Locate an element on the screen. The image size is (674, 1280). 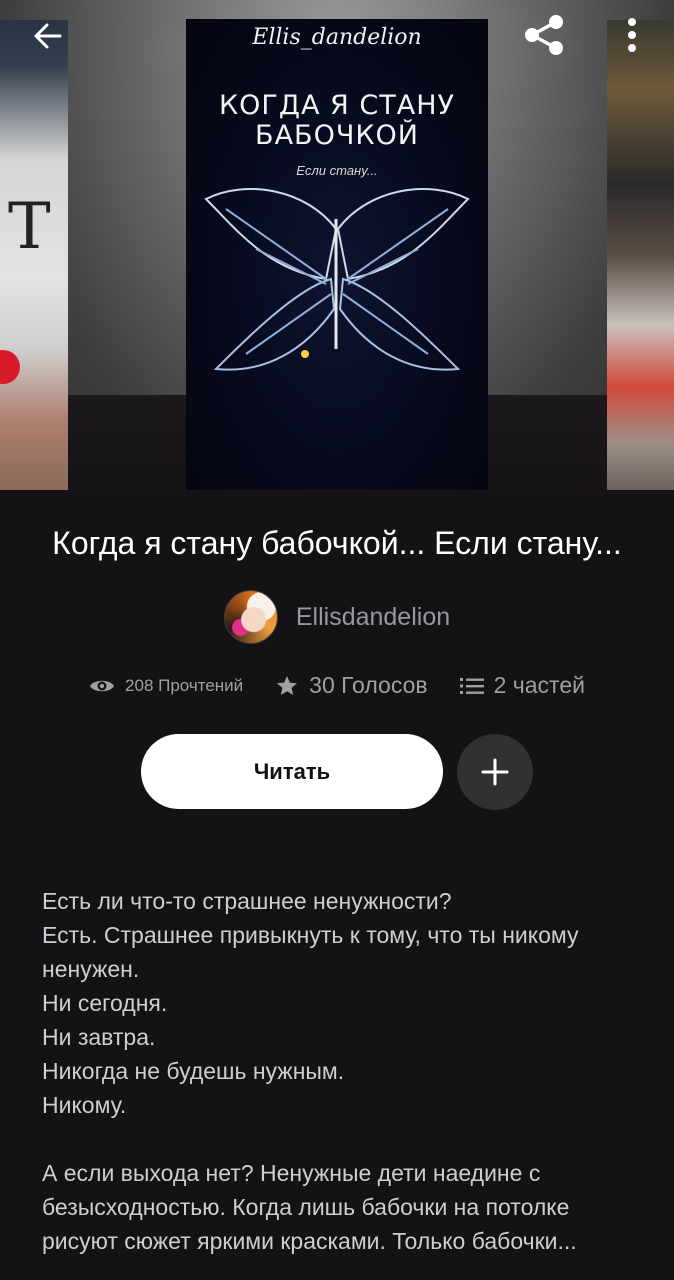
share-icon is located at coordinates (544, 35).